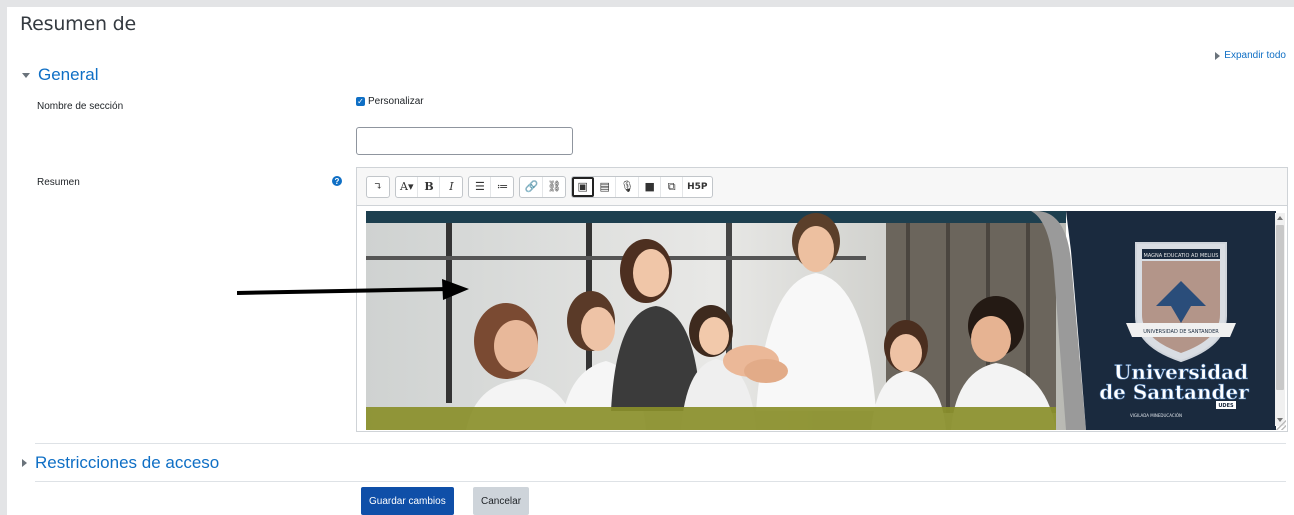  What do you see at coordinates (68, 74) in the screenshot?
I see `section-general-title: General` at bounding box center [68, 74].